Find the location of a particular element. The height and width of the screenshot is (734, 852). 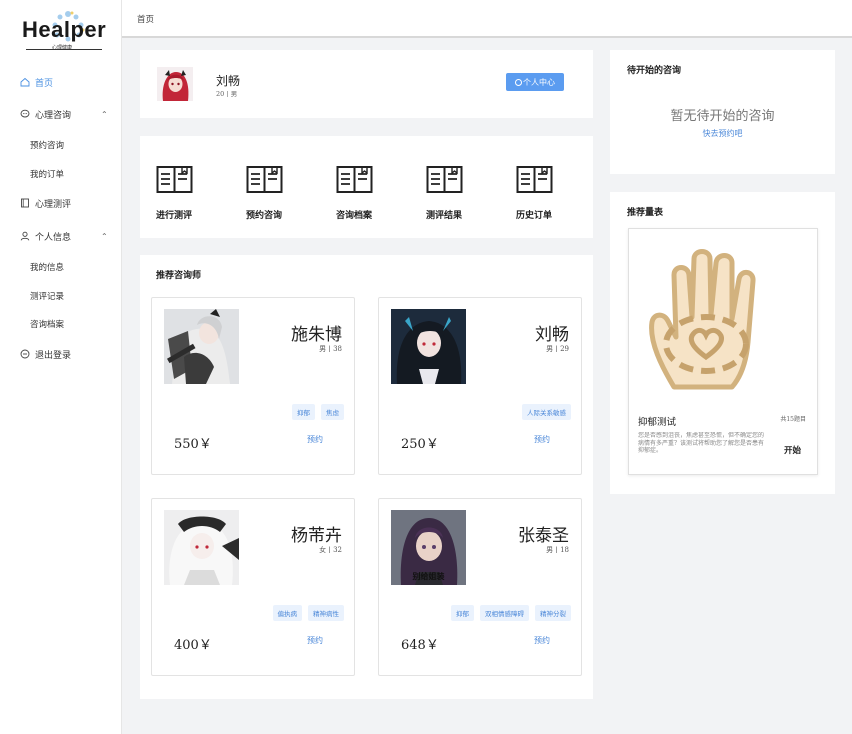

sidebar-label-test: 心理测评 is located at coordinates (53, 204).